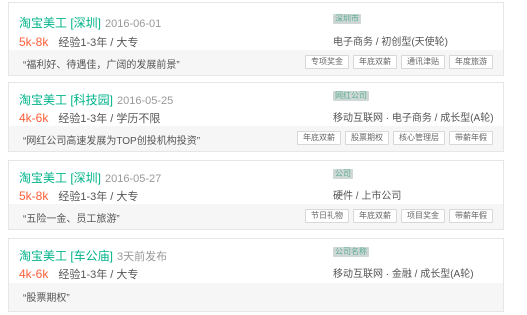 The height and width of the screenshot is (315, 527). Describe the element at coordinates (256, 62) in the screenshot. I see `job-card-footer: “福利好、待遇佳，广阔的发展前景” 专项奖金 年底双薪 通讯津贴 年度旅游` at that location.